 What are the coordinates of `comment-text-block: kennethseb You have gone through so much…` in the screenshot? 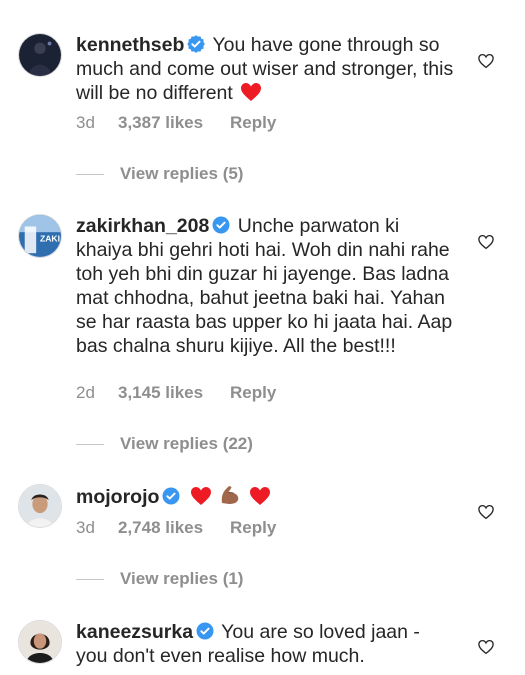 It's located at (265, 69).